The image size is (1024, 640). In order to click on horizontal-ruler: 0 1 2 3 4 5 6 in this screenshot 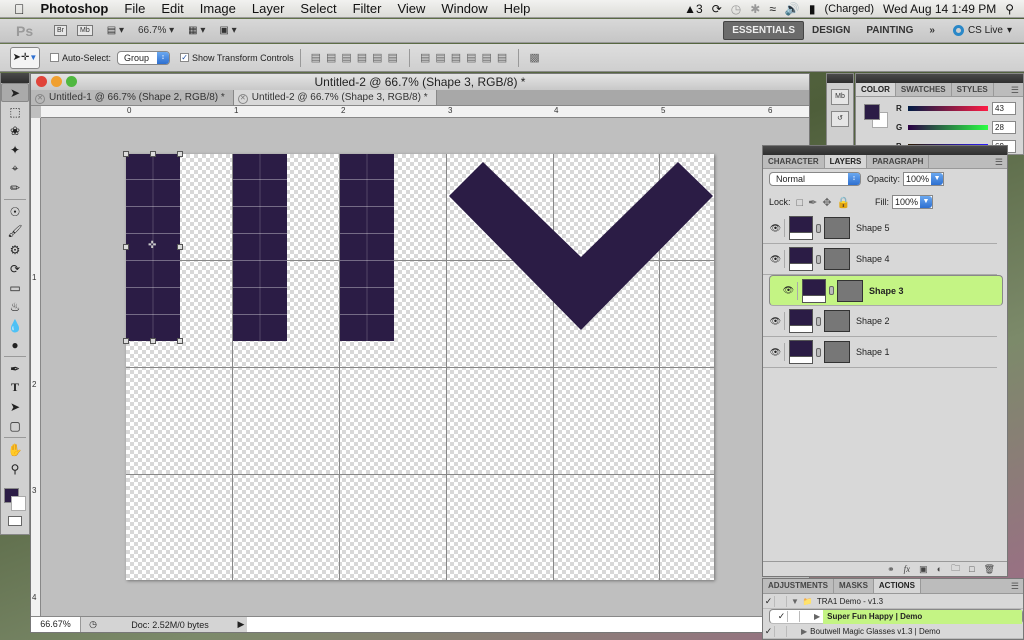, I will do `click(425, 112)`.